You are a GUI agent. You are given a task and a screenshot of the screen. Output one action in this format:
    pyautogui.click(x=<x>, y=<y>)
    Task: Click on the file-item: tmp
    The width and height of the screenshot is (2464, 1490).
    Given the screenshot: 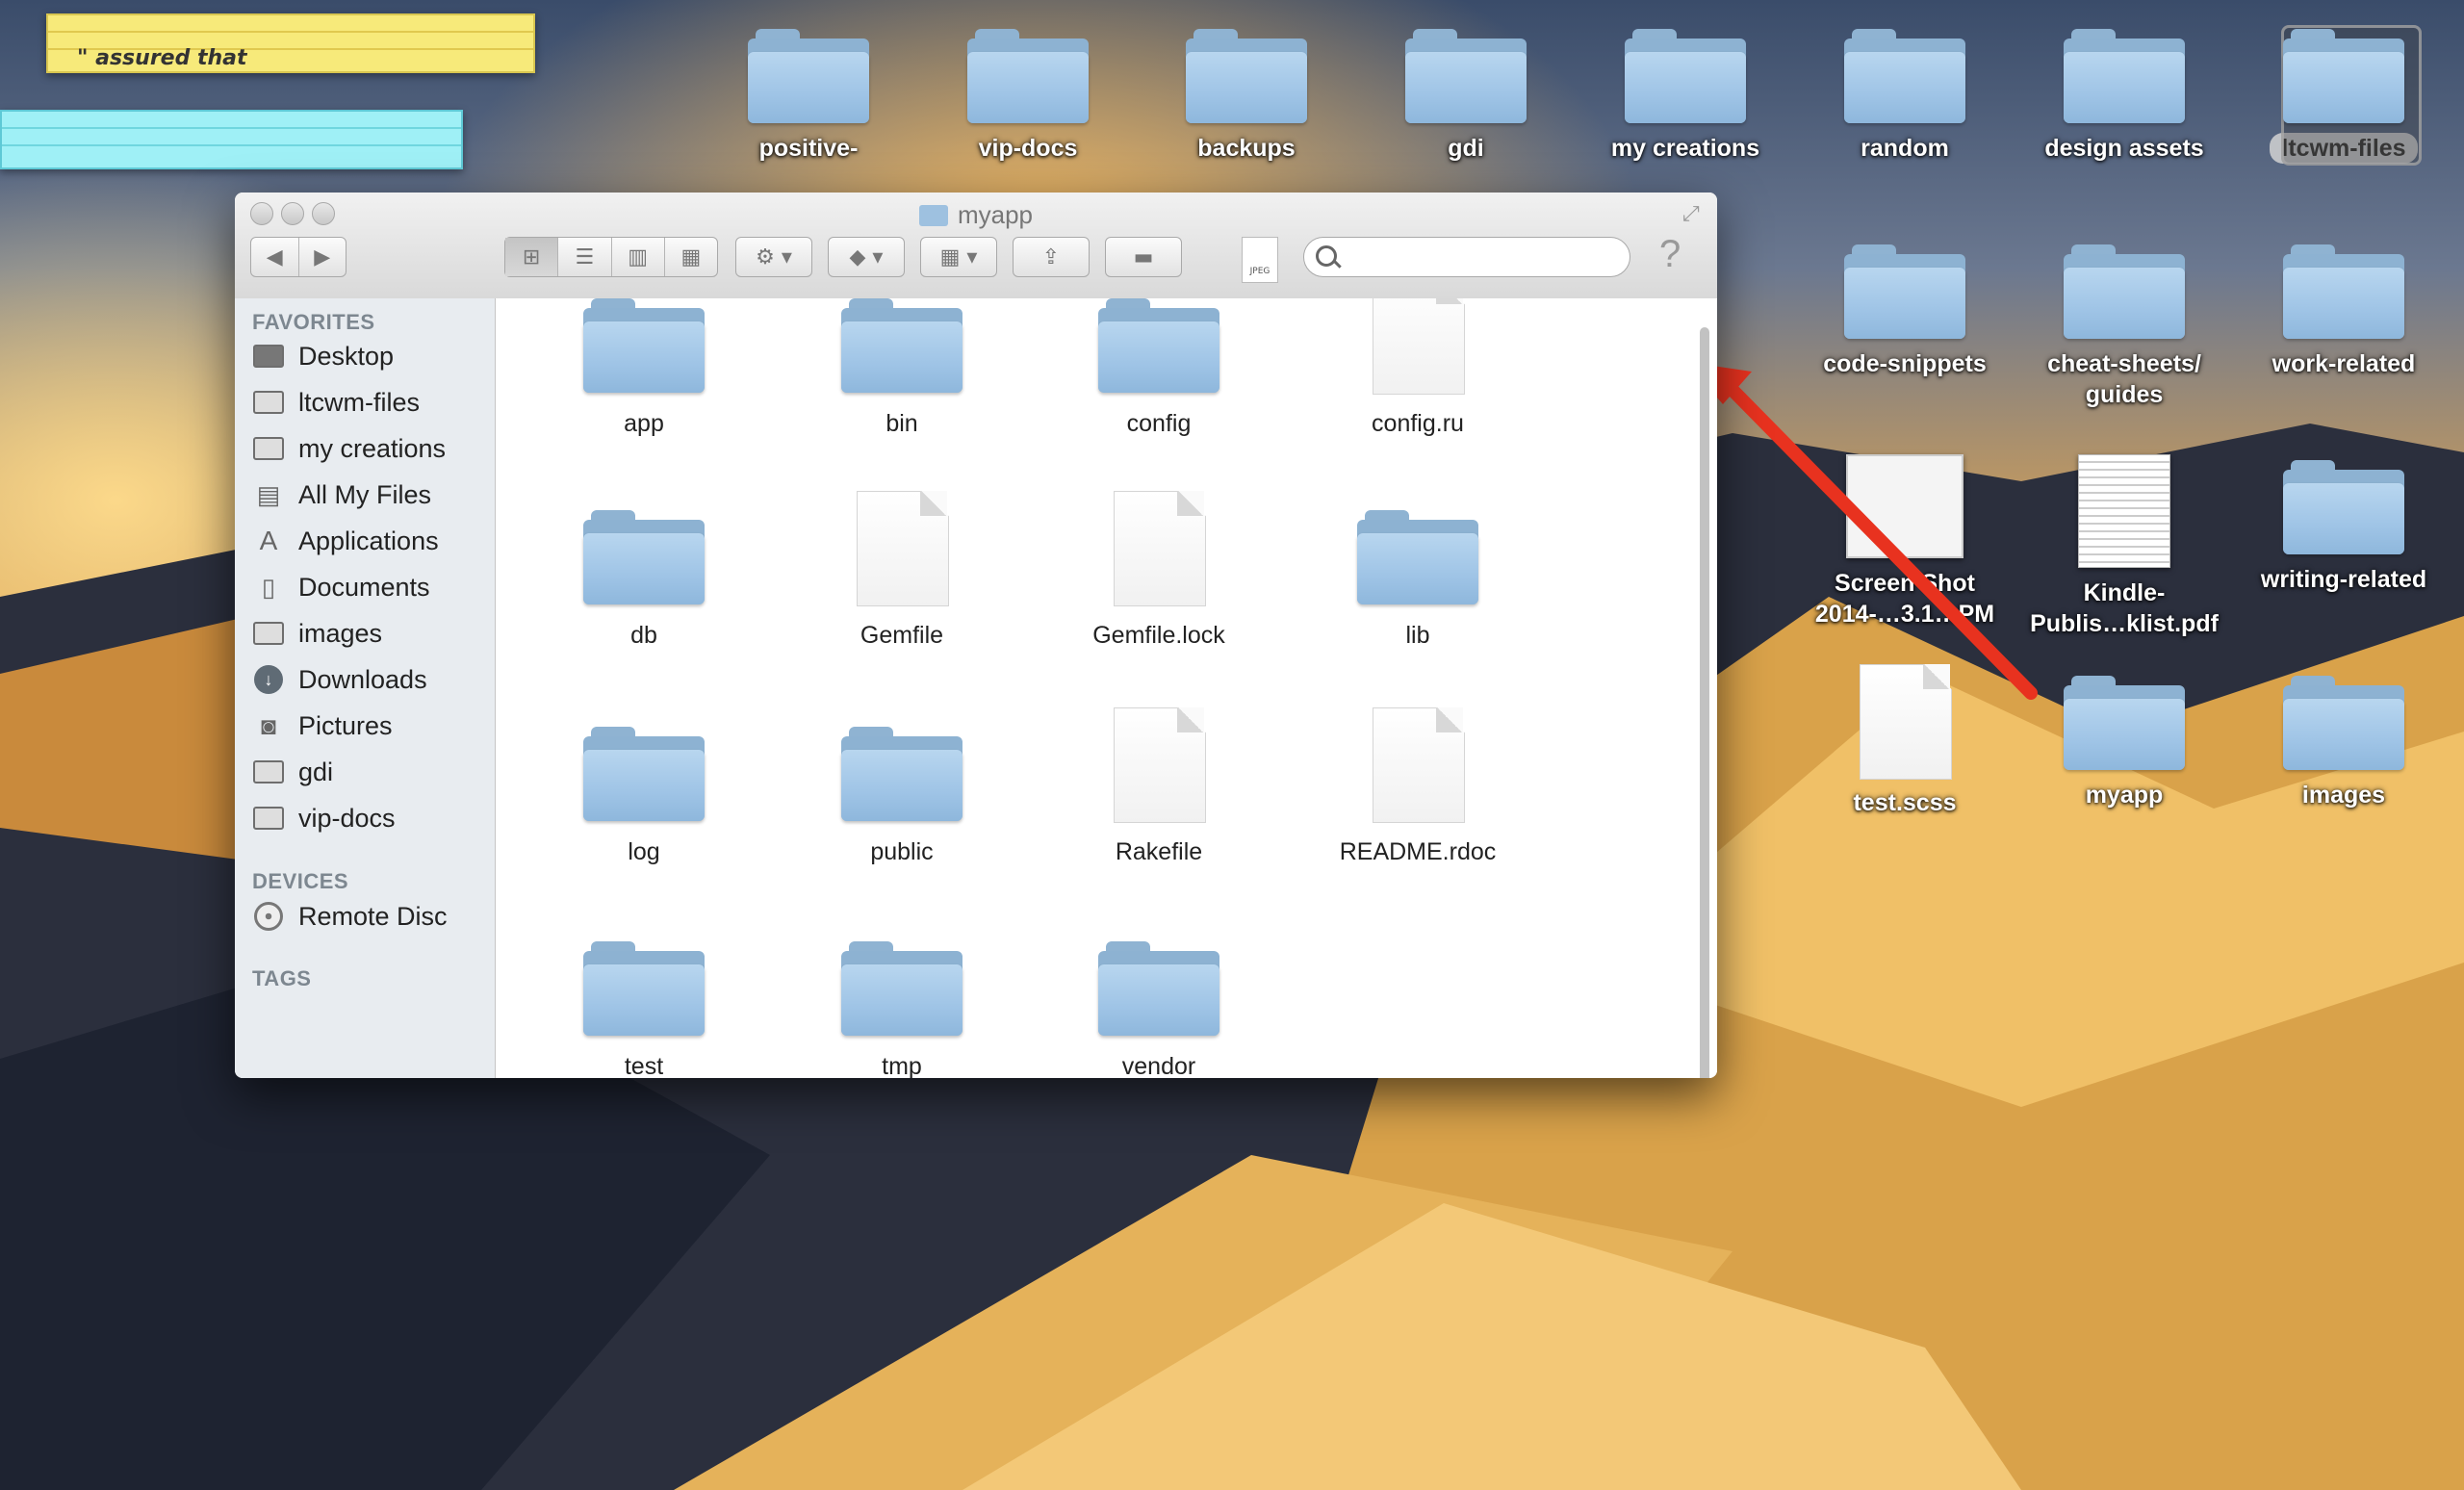 What is the action you would take?
    pyautogui.click(x=901, y=1000)
    